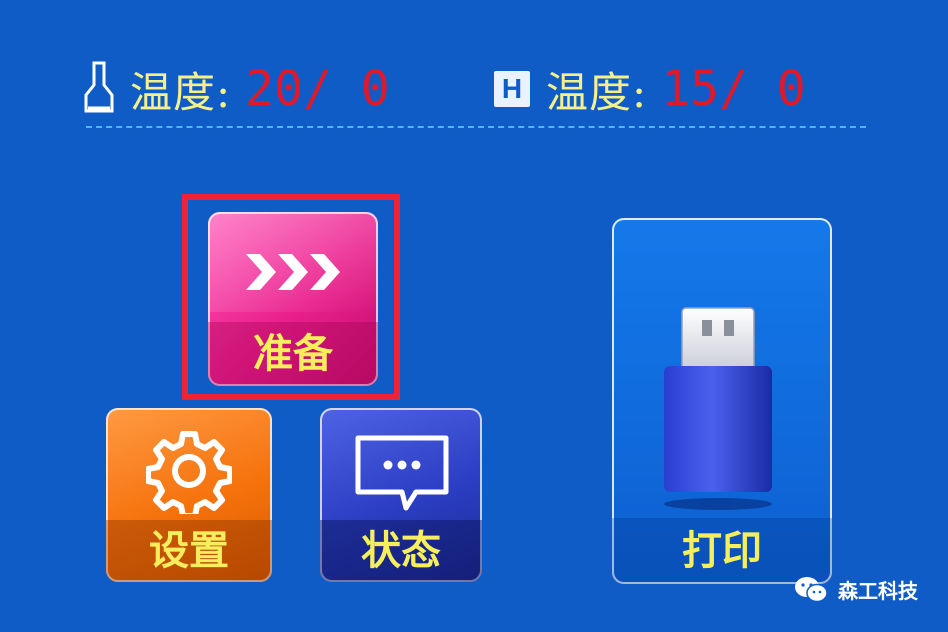  I want to click on status-label: 状态, so click(401, 551).